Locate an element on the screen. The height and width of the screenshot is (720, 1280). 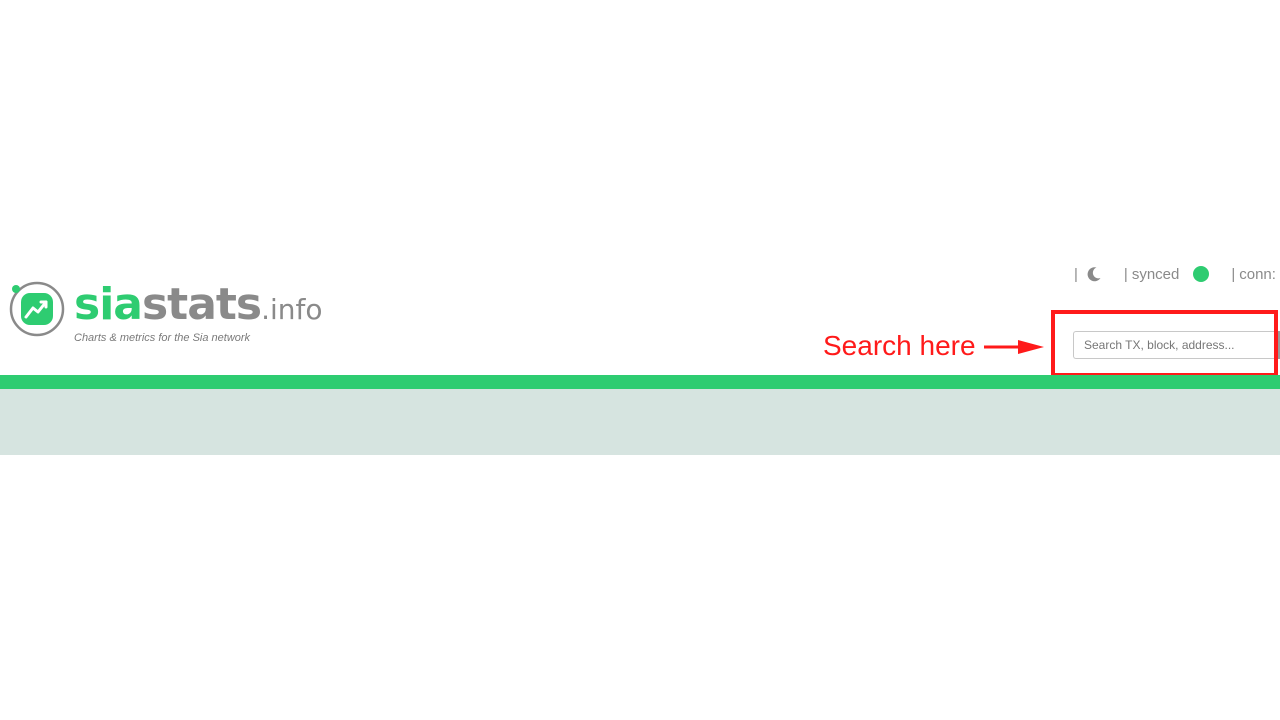
search-input is located at coordinates (1173, 345).